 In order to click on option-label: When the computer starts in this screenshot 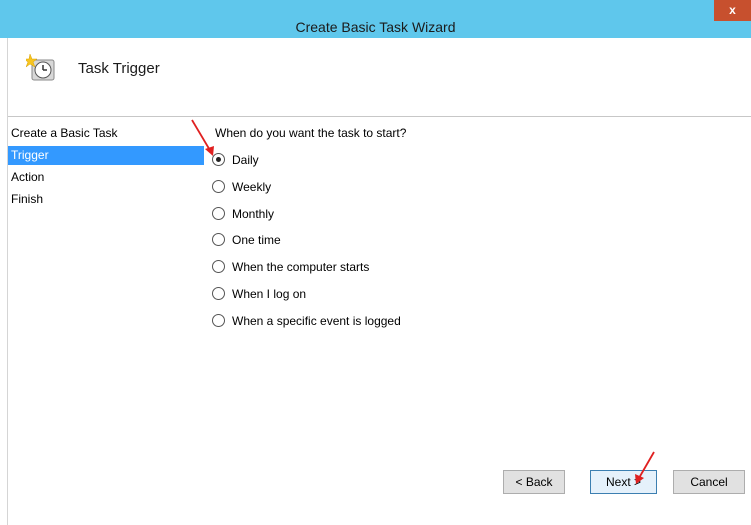, I will do `click(301, 267)`.